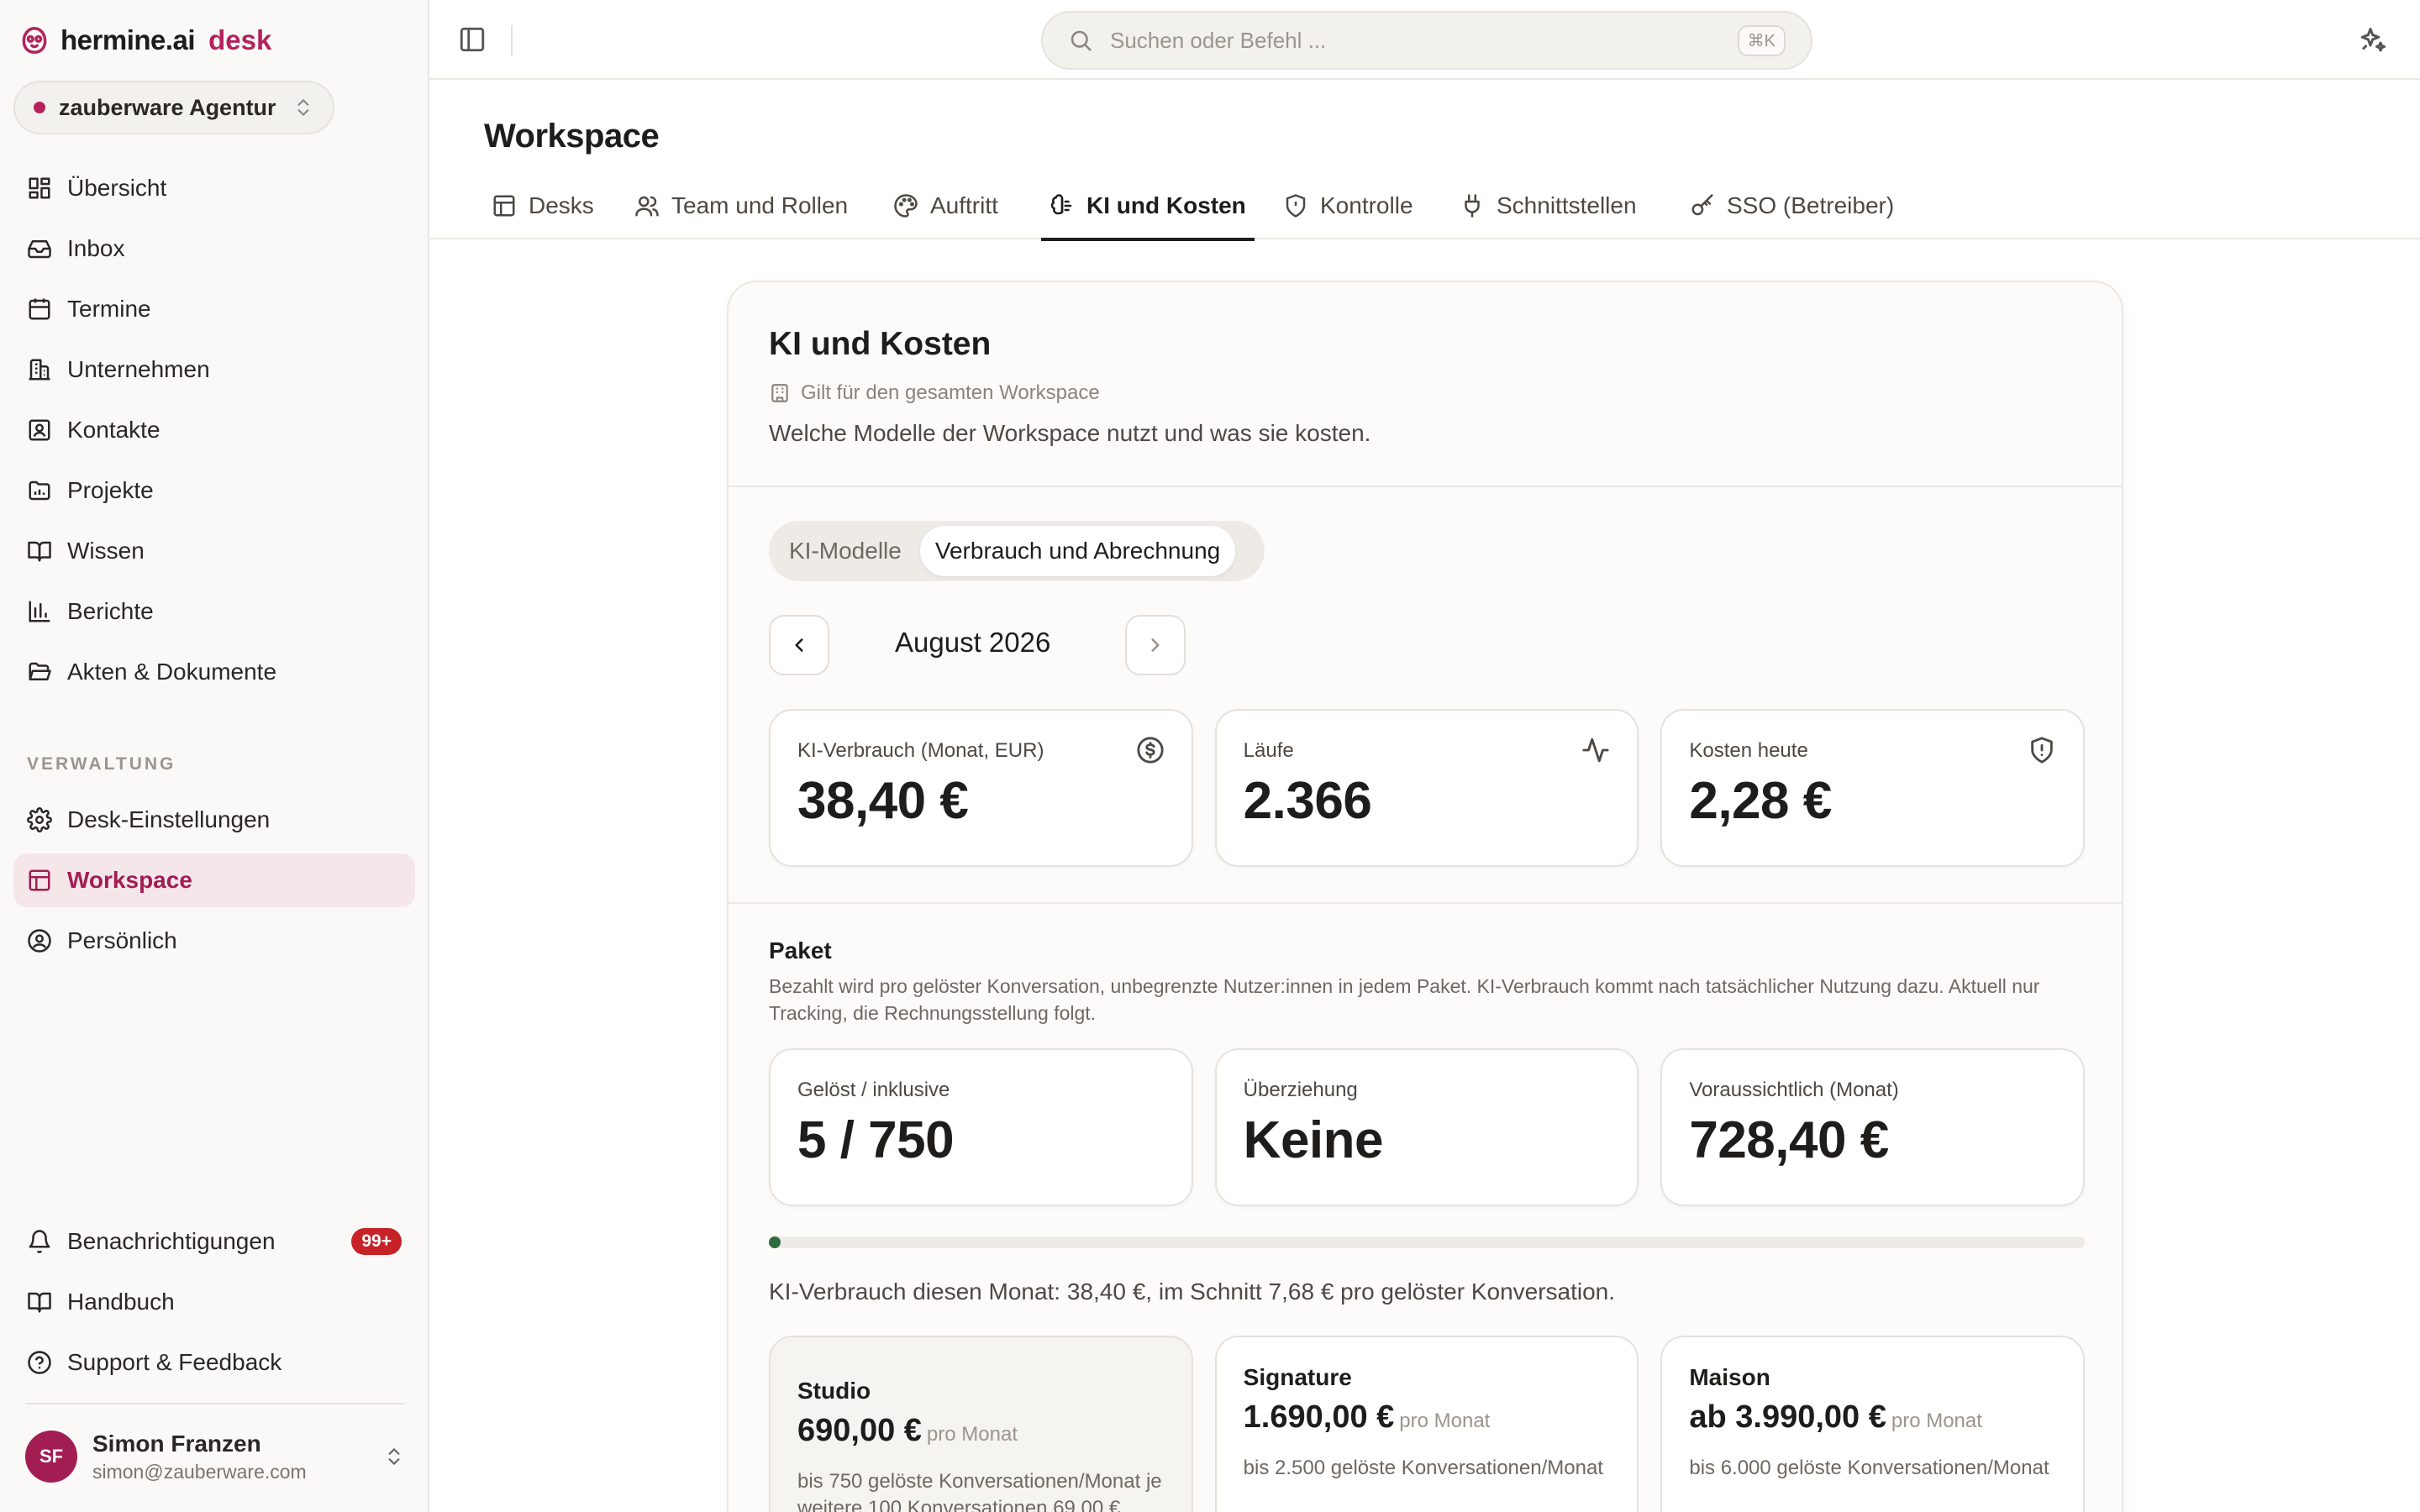  What do you see at coordinates (1472, 206) in the screenshot?
I see `plug-icon` at bounding box center [1472, 206].